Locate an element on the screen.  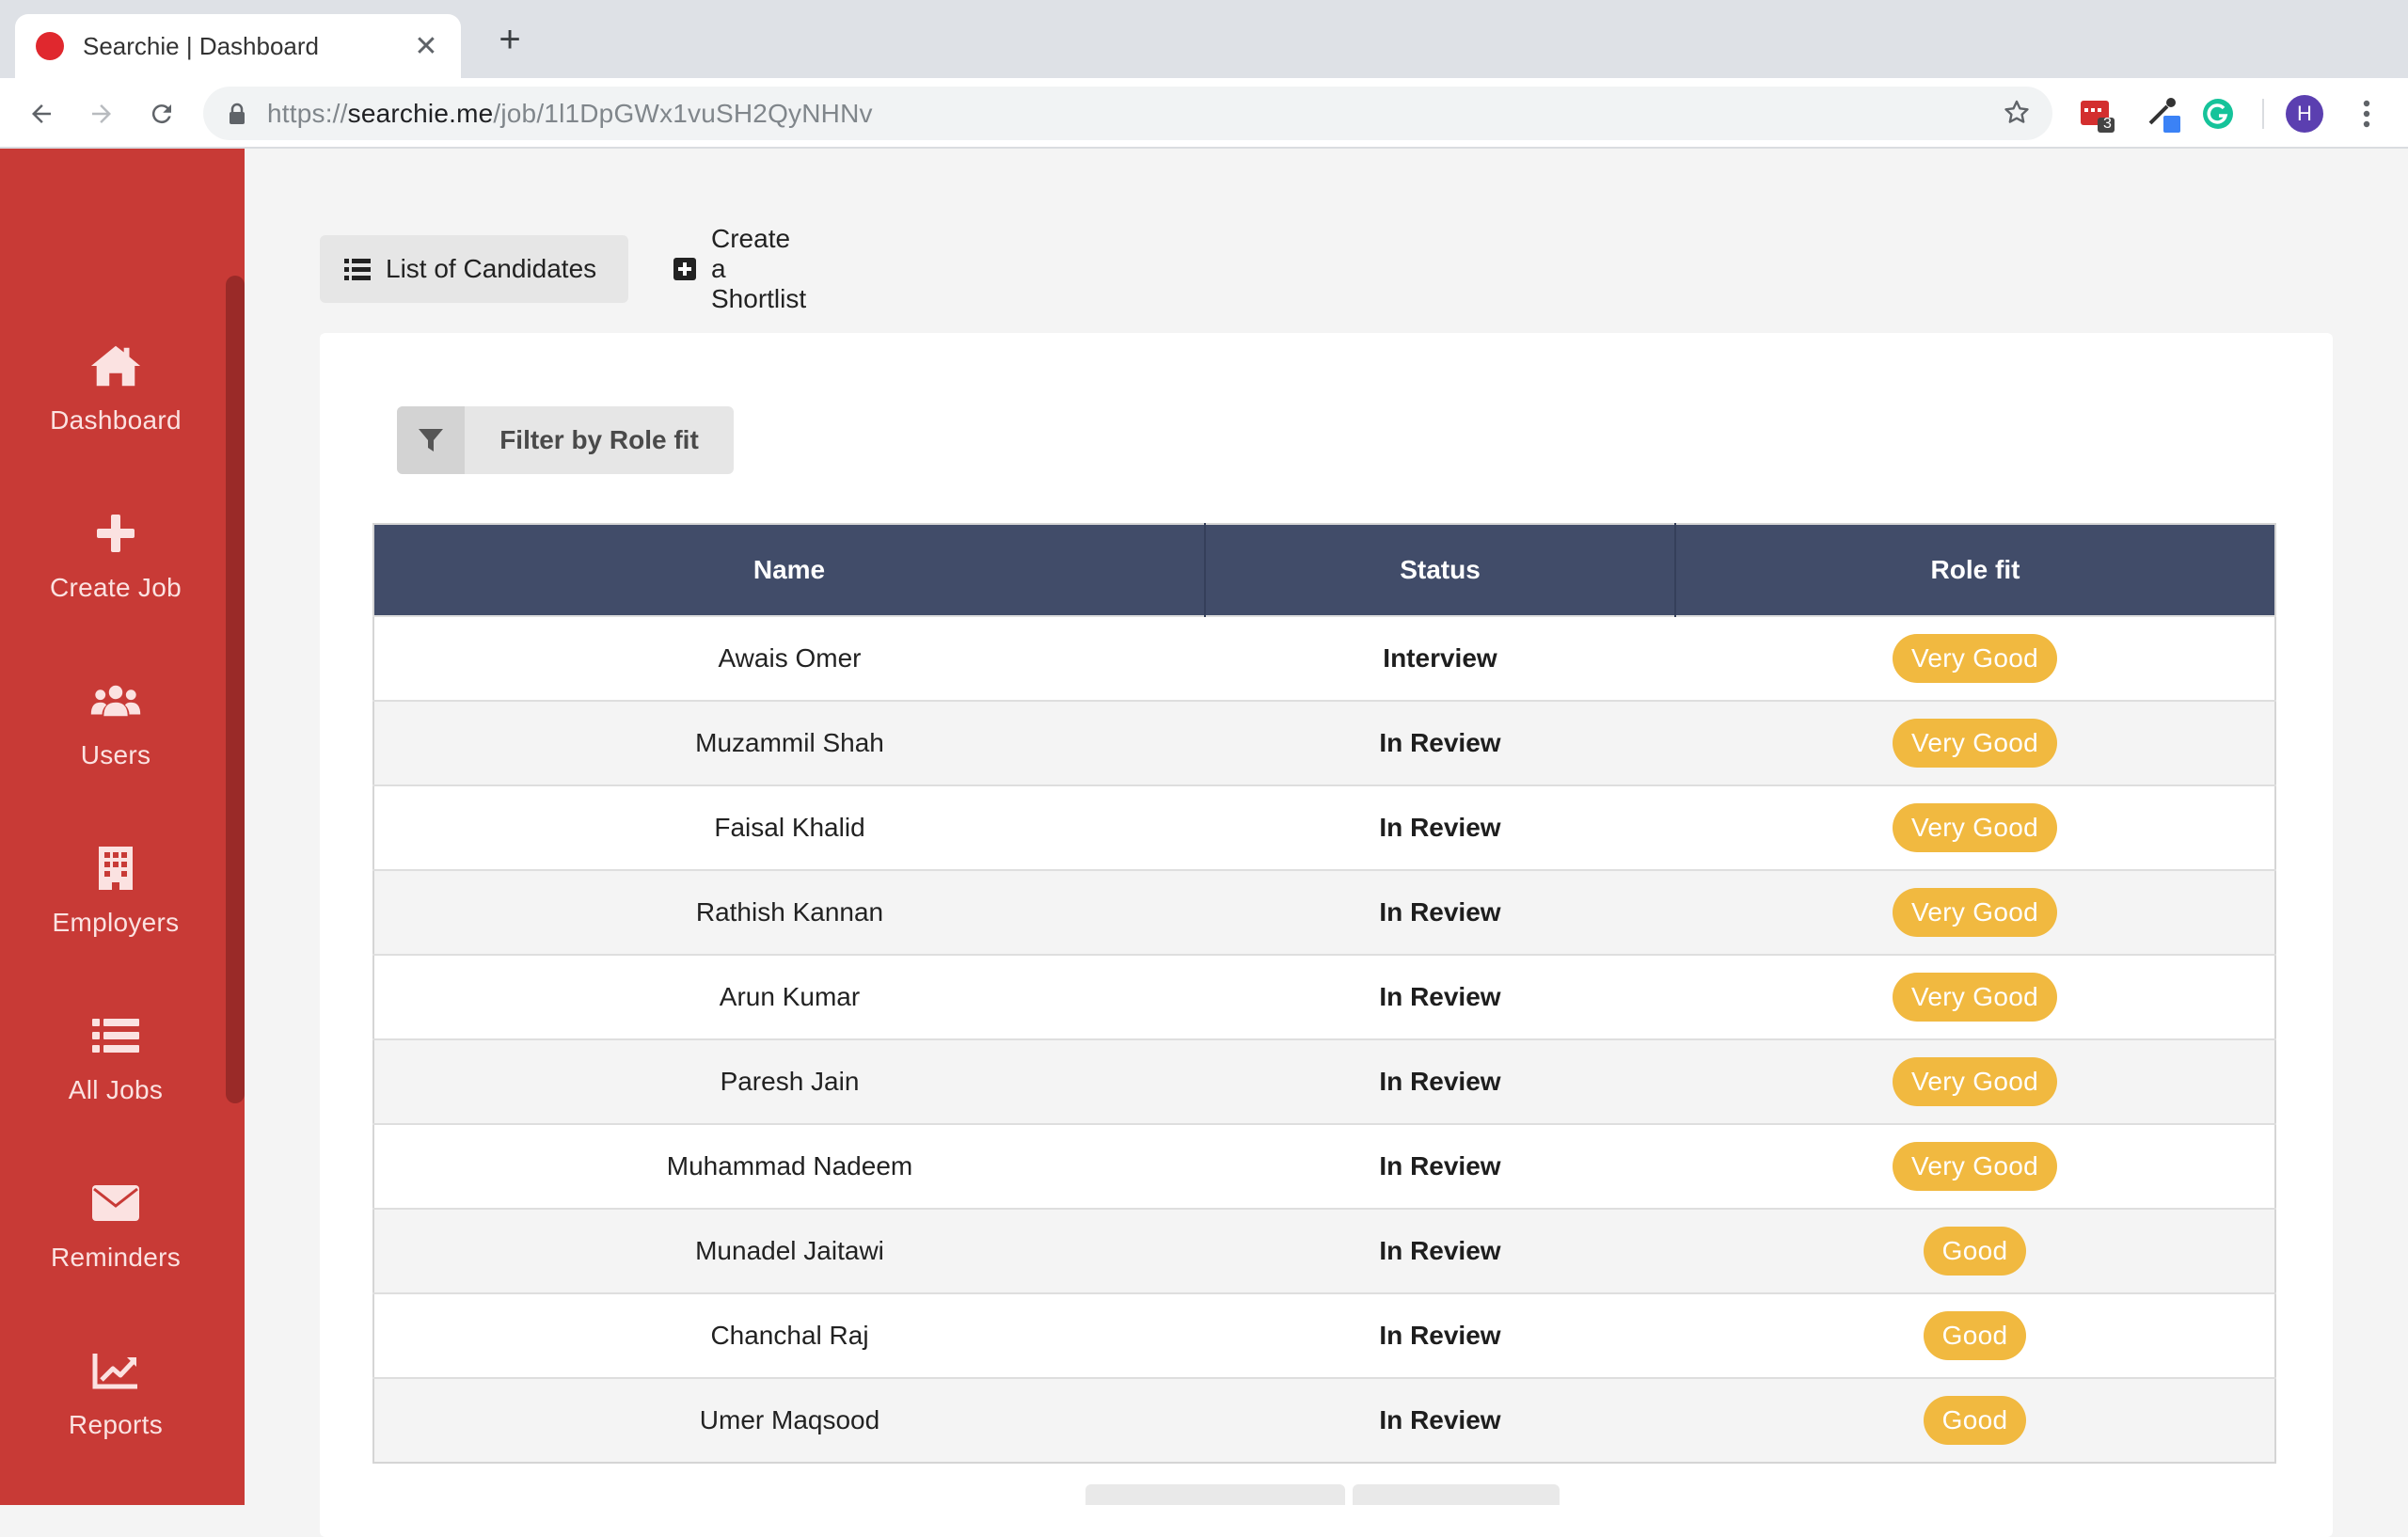
pagination-previous-button is located at coordinates (1215, 1494).